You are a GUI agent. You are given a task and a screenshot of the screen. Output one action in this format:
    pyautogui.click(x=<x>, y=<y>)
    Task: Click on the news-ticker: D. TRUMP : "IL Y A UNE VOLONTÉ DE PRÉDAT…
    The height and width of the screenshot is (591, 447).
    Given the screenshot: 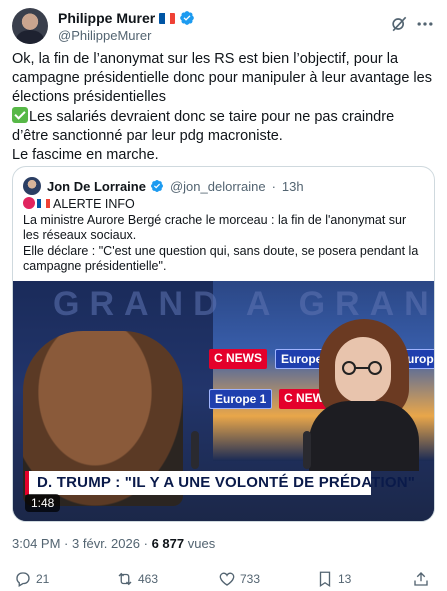 What is the action you would take?
    pyautogui.click(x=220, y=483)
    